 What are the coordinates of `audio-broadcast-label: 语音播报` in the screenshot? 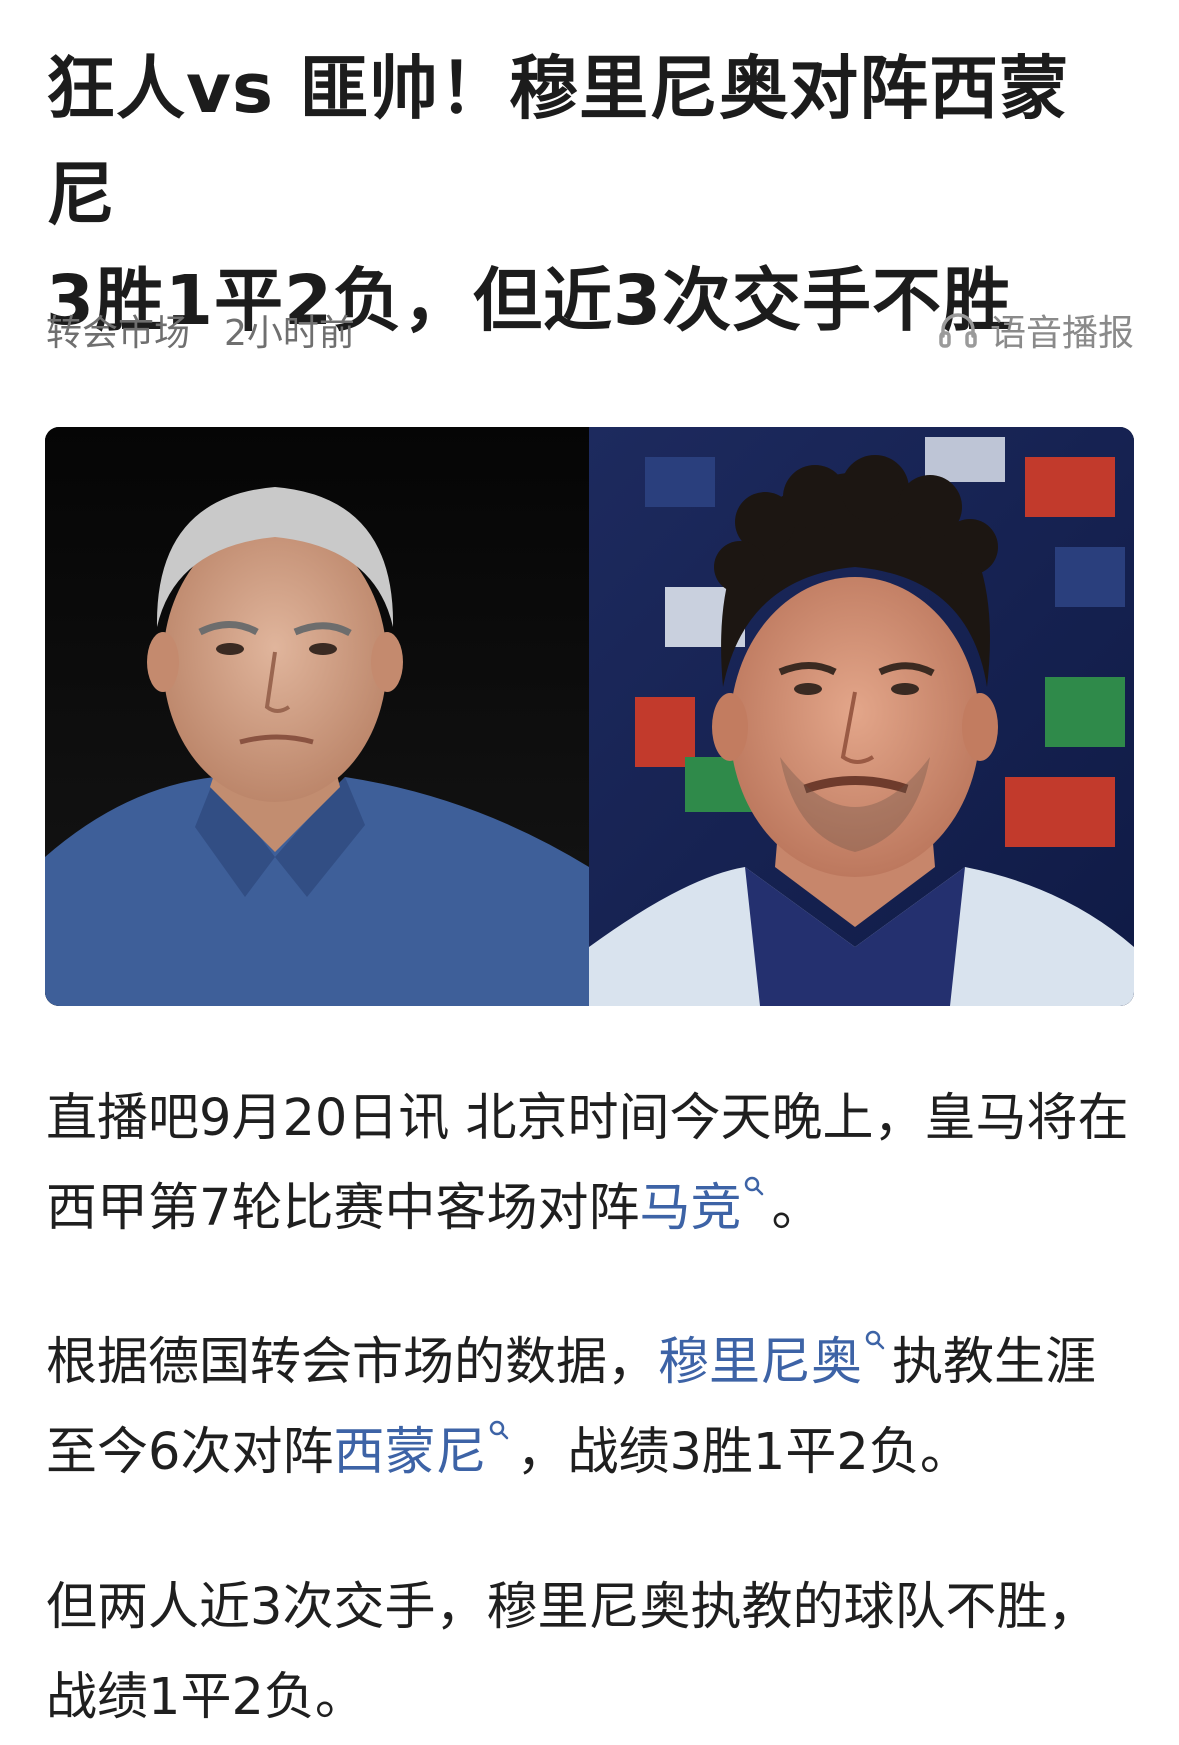 It's located at (1061, 333).